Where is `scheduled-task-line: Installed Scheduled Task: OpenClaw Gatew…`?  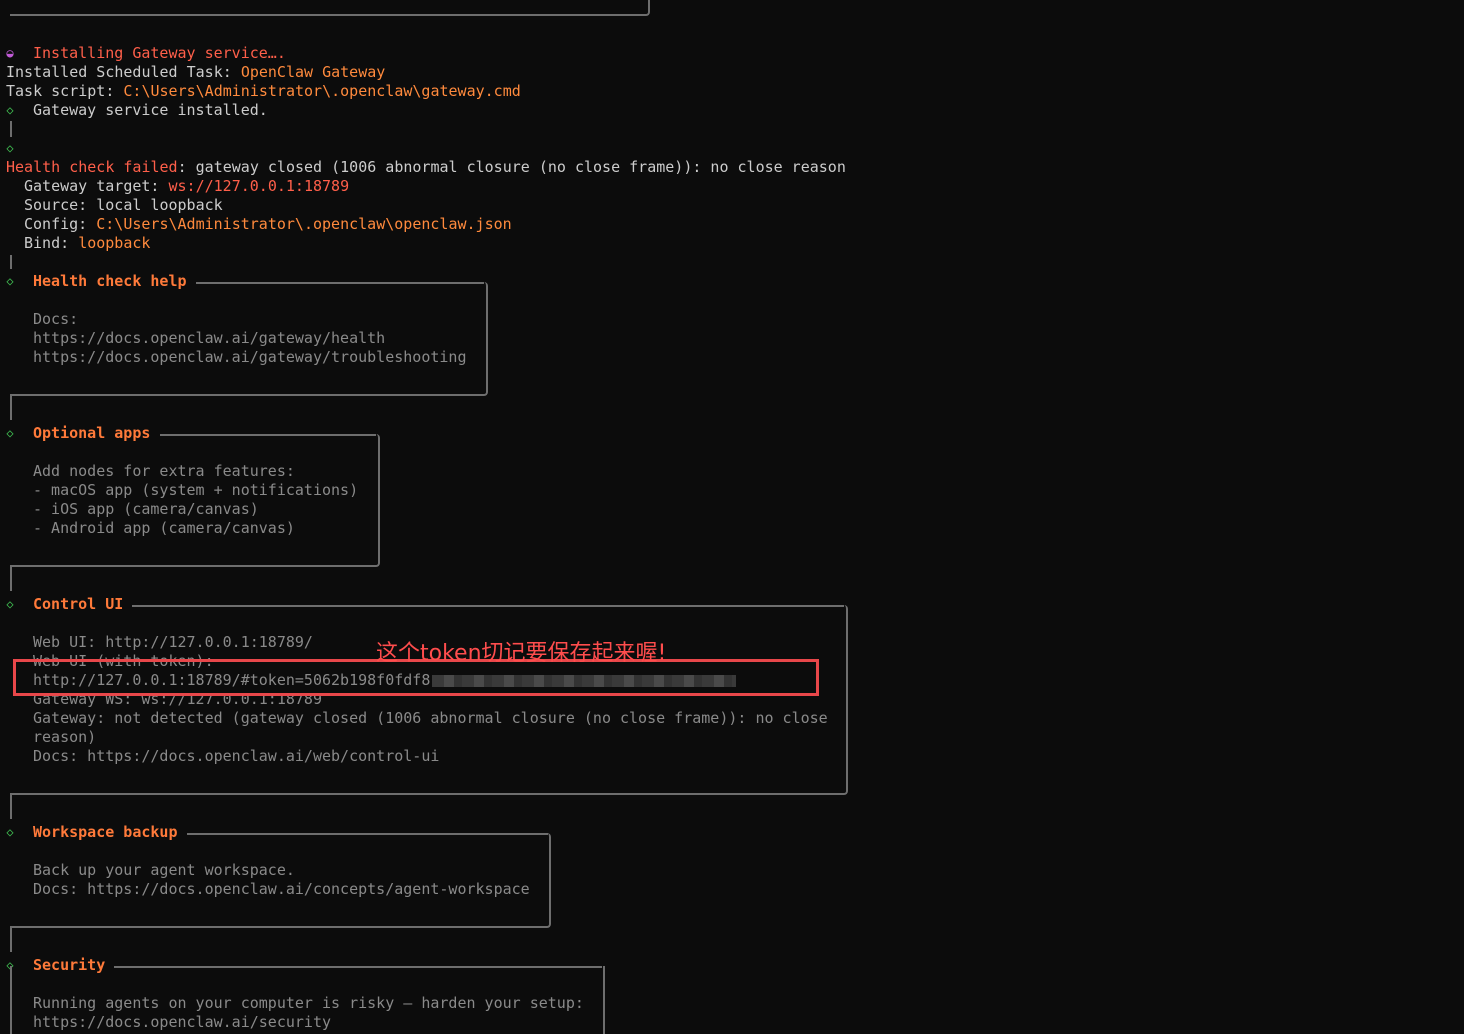
scheduled-task-line: Installed Scheduled Task: OpenClaw Gatew… is located at coordinates (195, 72).